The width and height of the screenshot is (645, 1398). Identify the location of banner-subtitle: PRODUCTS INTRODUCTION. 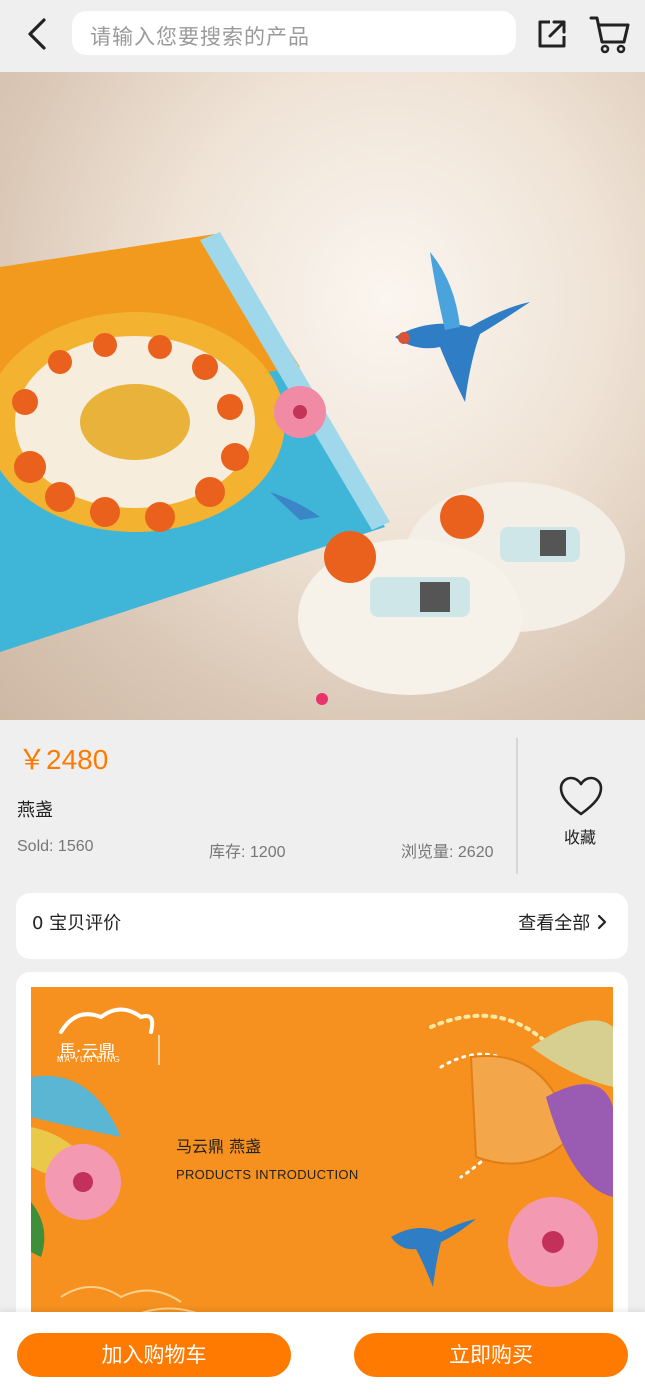
(267, 1174).